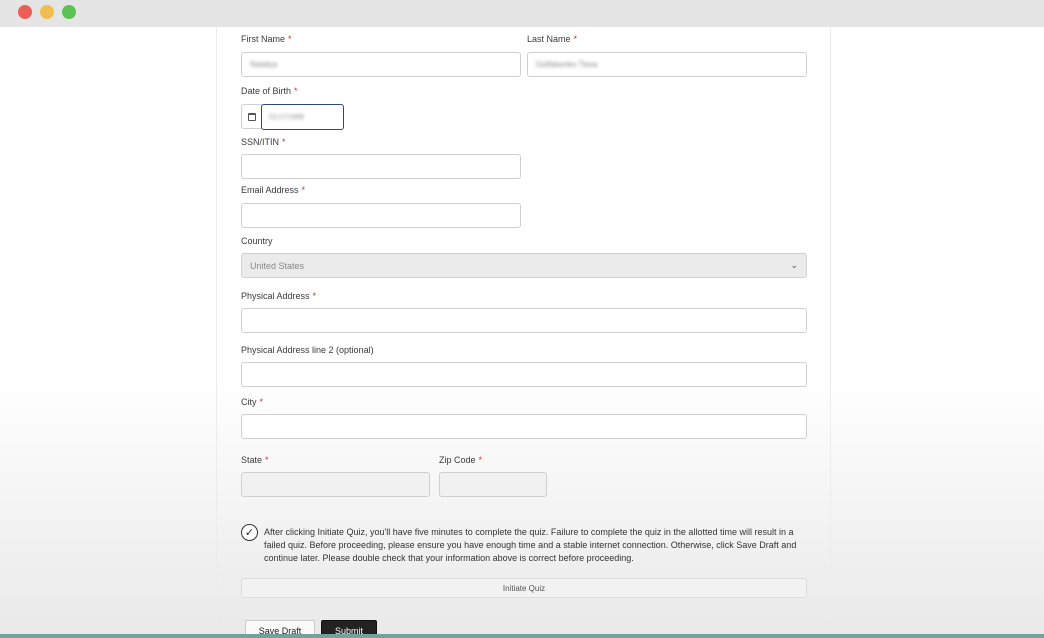 The height and width of the screenshot is (638, 1044). I want to click on chevron-down-icon: ⌄, so click(794, 265).